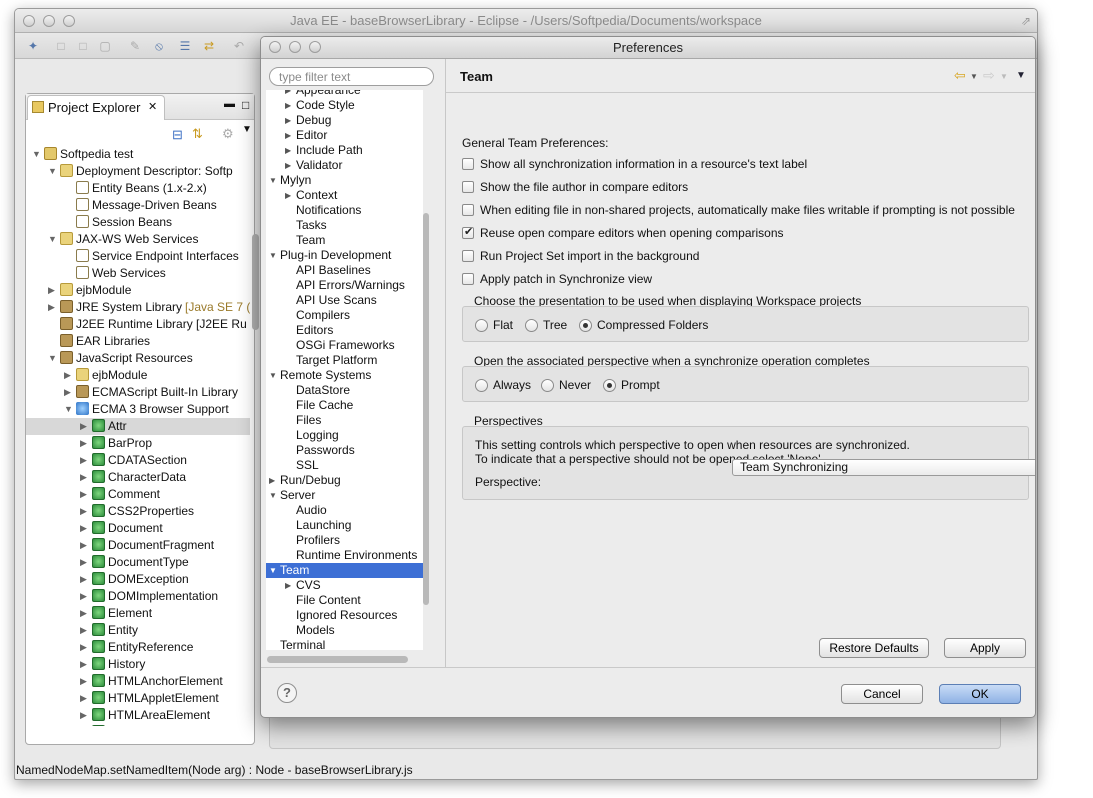  Describe the element at coordinates (344, 555) in the screenshot. I see `pref-tree-item: Runtime Environments` at that location.